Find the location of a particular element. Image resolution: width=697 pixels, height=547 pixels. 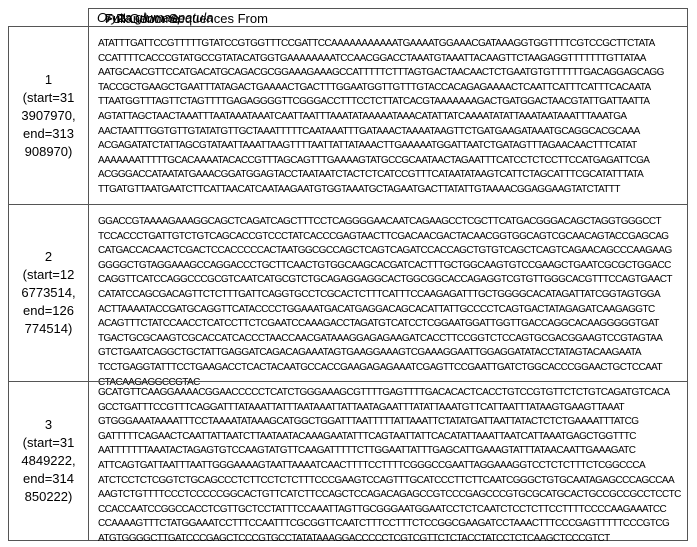

row-label: 3 (start=31 4849222, end=314 850222) is located at coordinates (48, 460).